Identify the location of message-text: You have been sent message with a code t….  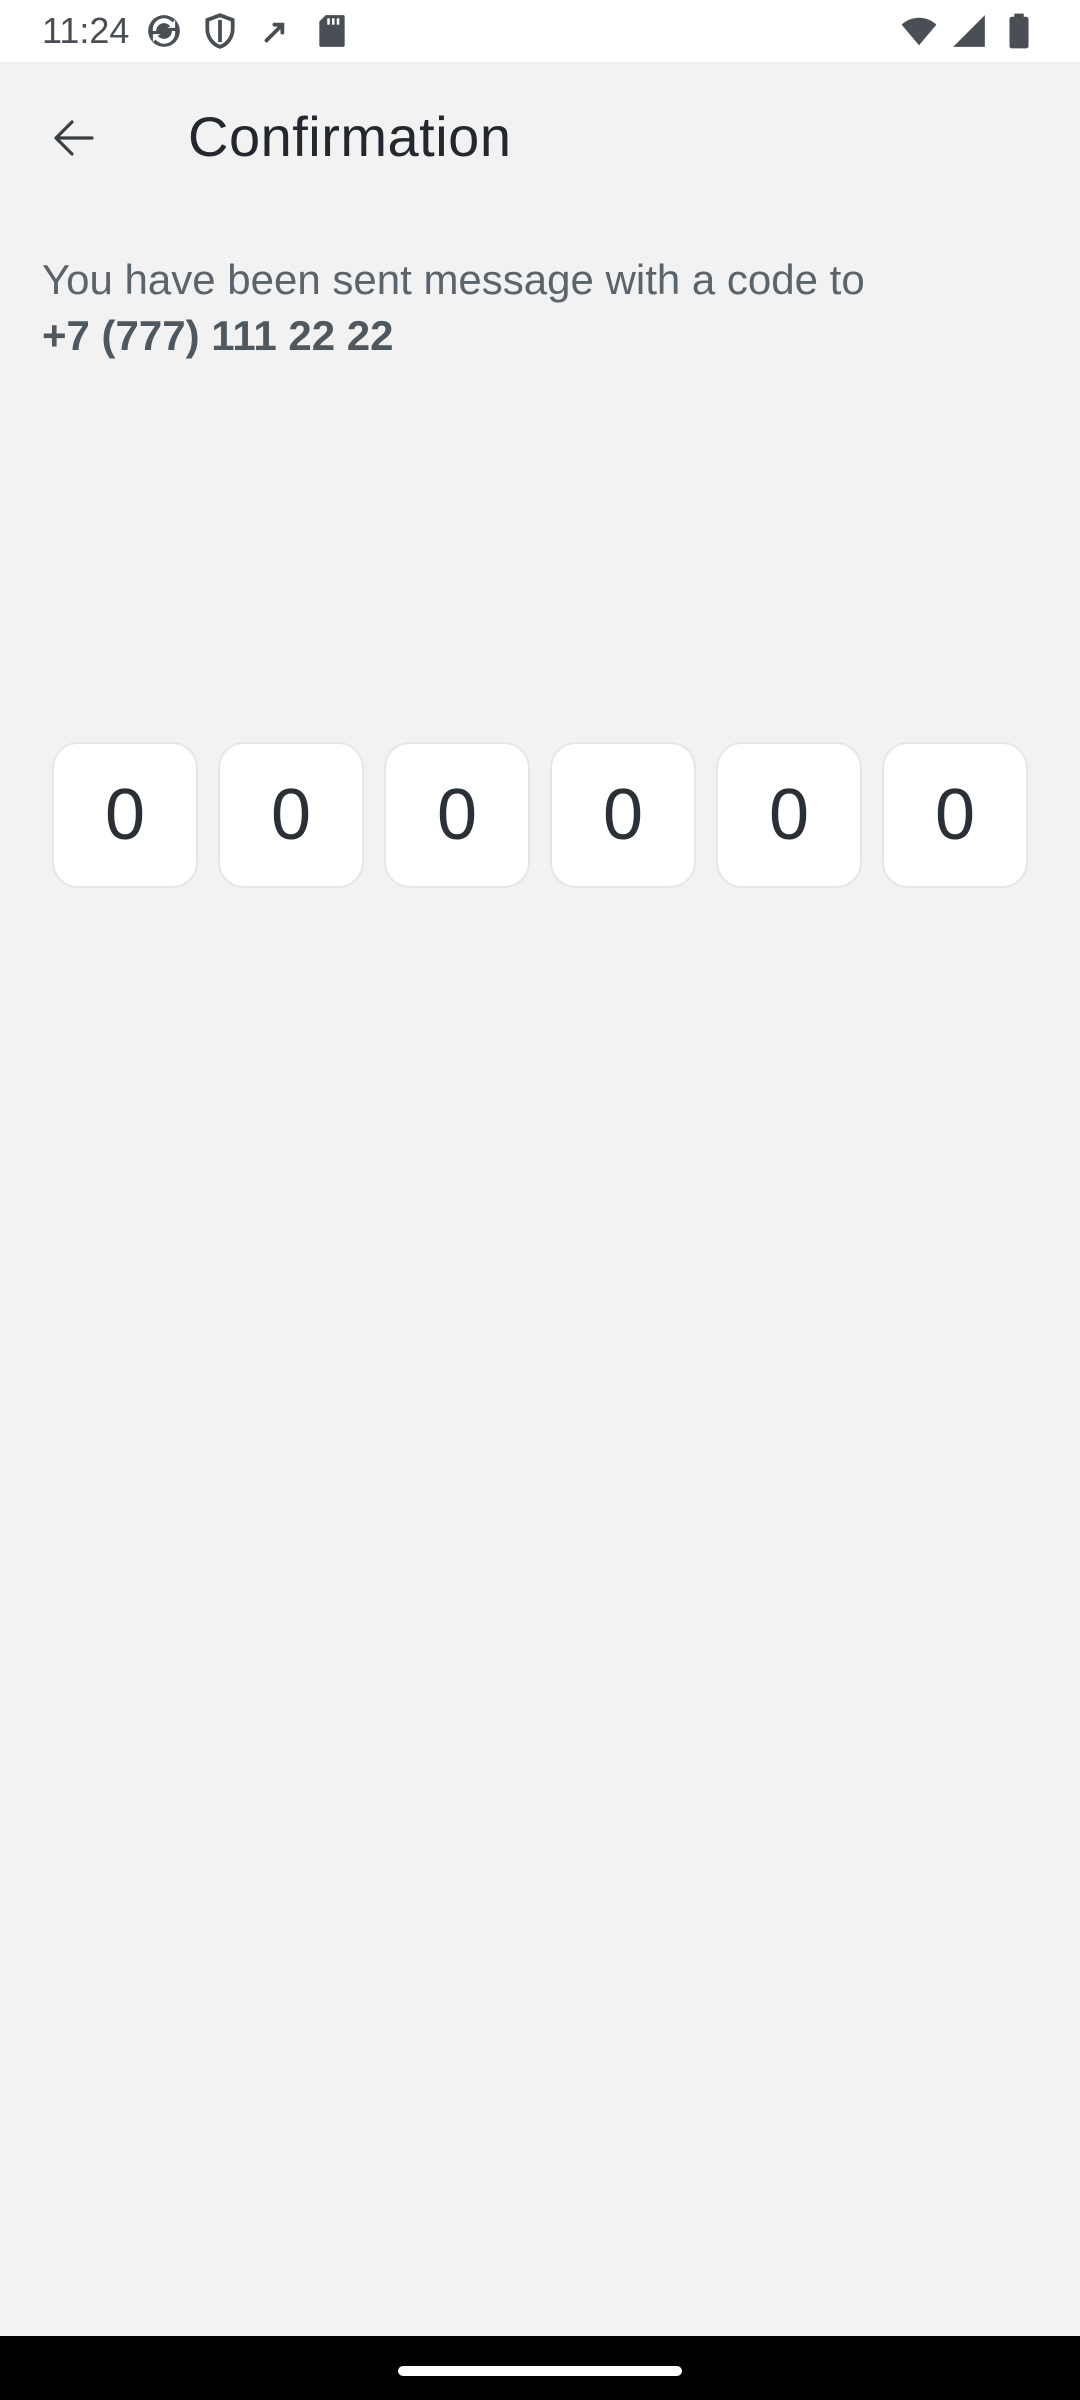
(453, 279).